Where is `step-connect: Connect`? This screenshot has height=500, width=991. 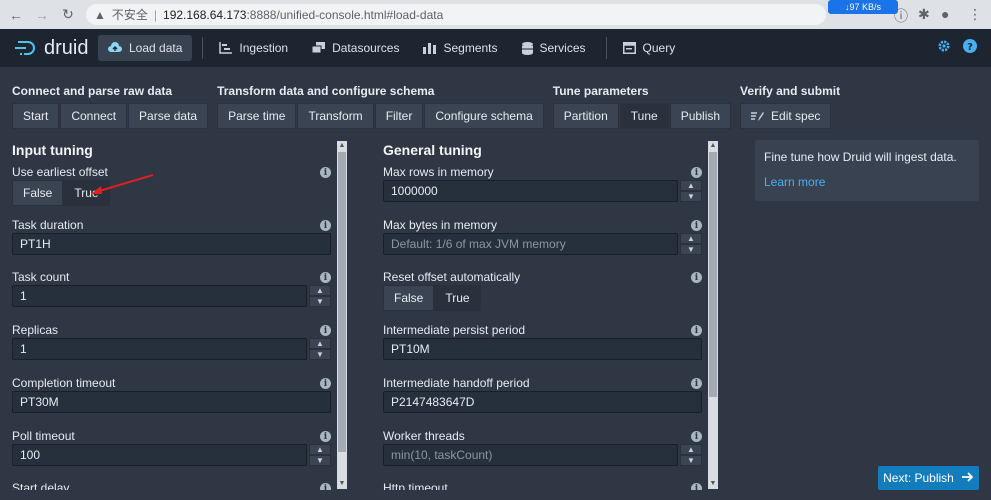
step-connect: Connect is located at coordinates (94, 116).